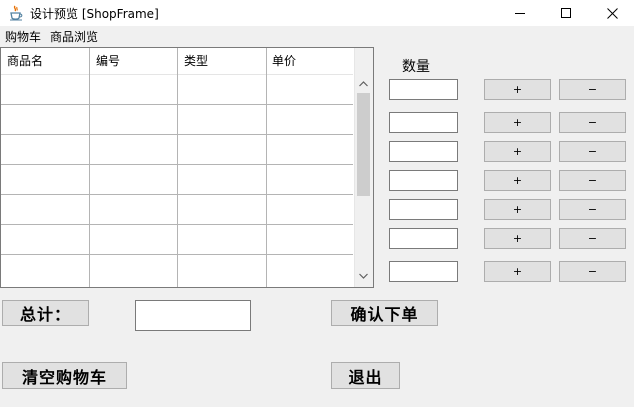 Image resolution: width=634 pixels, height=407 pixels. I want to click on total-label: 总计：, so click(45, 313).